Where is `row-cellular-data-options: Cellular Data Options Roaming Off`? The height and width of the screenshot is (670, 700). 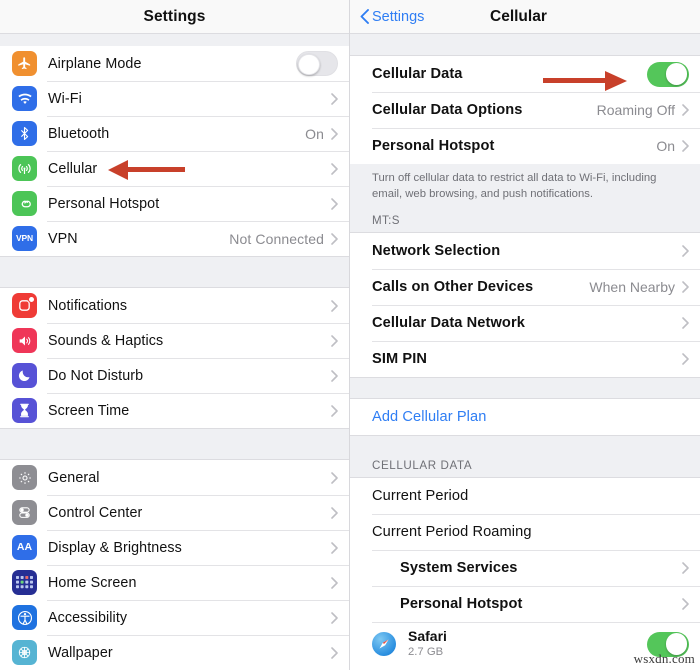 row-cellular-data-options: Cellular Data Options Roaming Off is located at coordinates (525, 110).